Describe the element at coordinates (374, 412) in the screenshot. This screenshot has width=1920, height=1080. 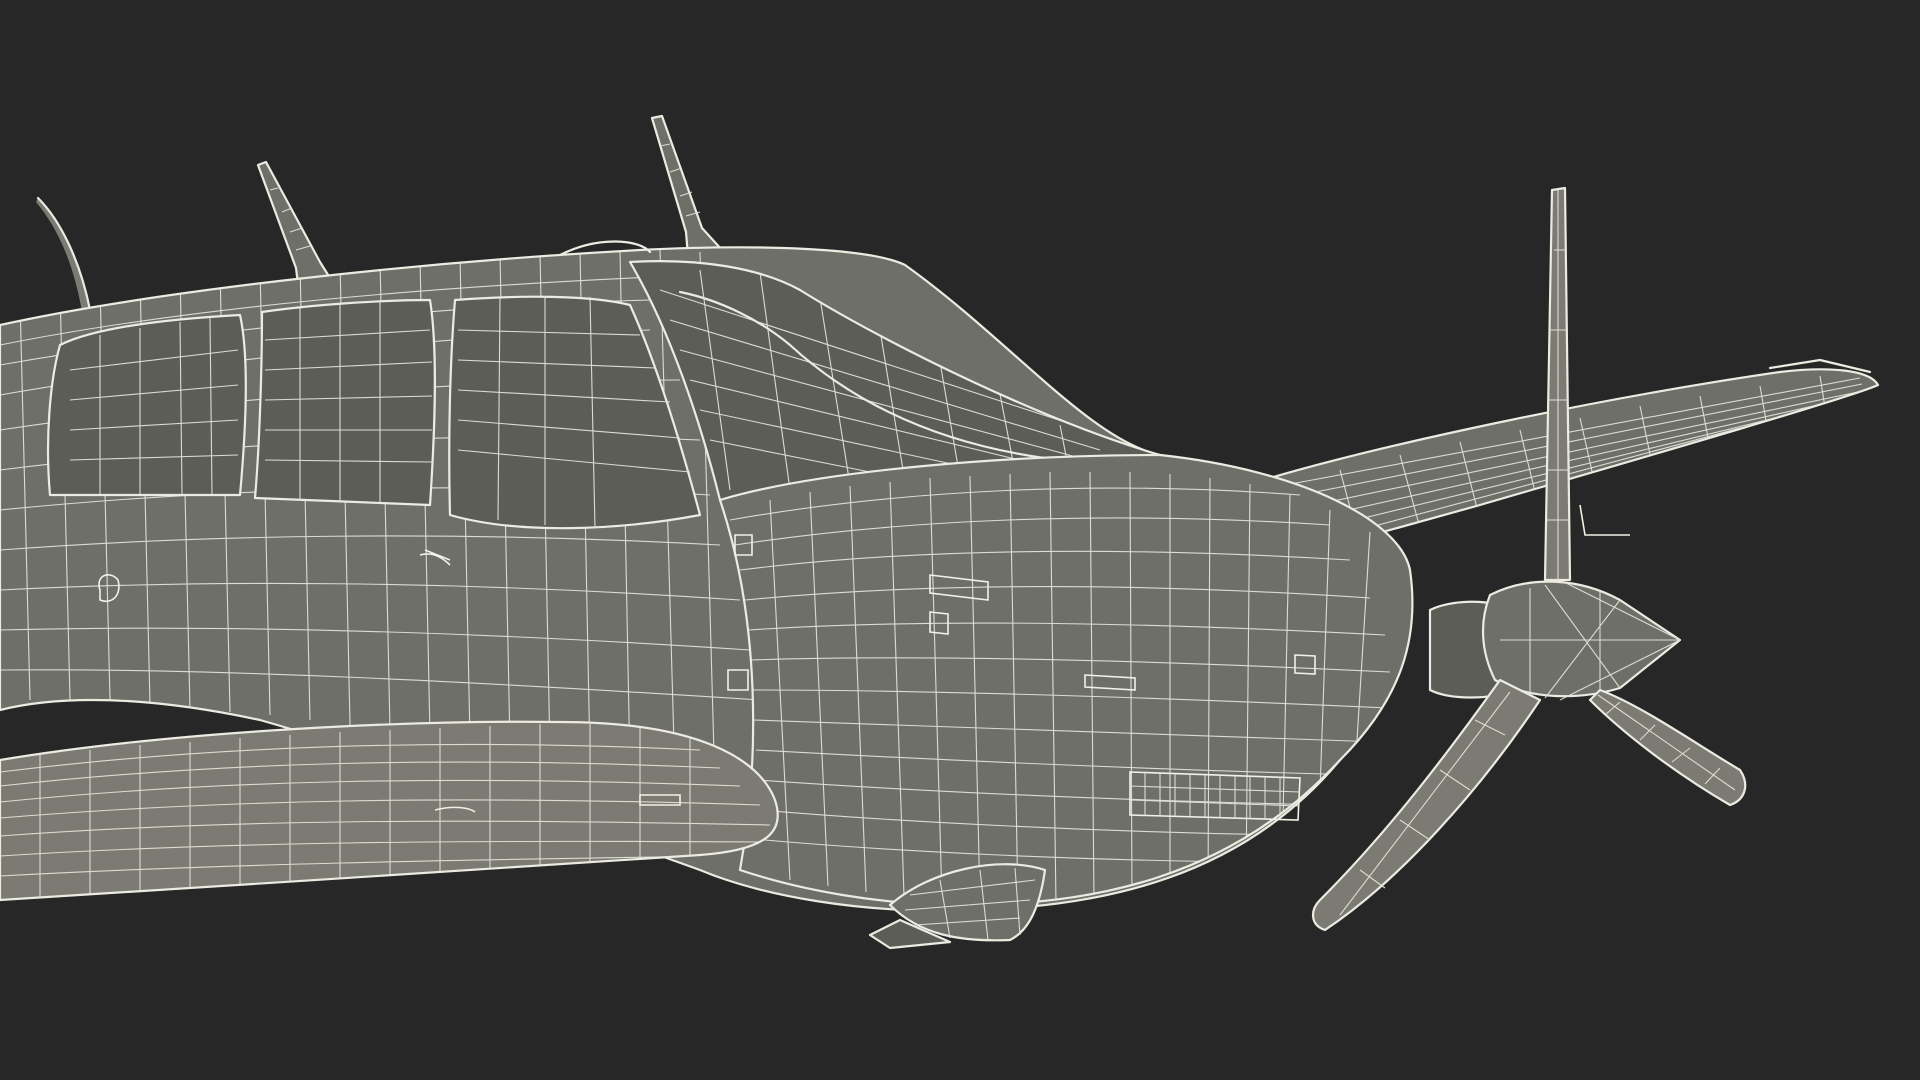
I see `cabin-windows` at that location.